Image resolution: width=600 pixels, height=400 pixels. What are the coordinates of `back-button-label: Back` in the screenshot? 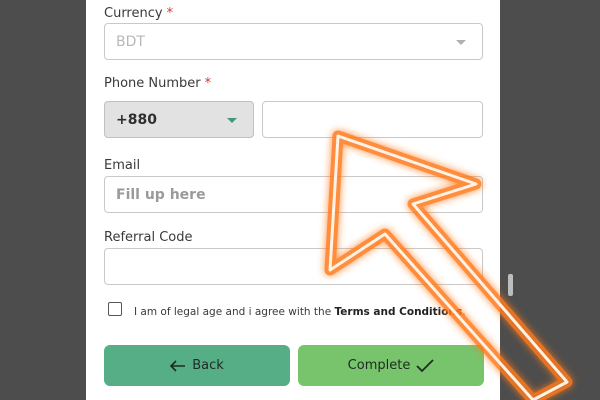 It's located at (208, 365).